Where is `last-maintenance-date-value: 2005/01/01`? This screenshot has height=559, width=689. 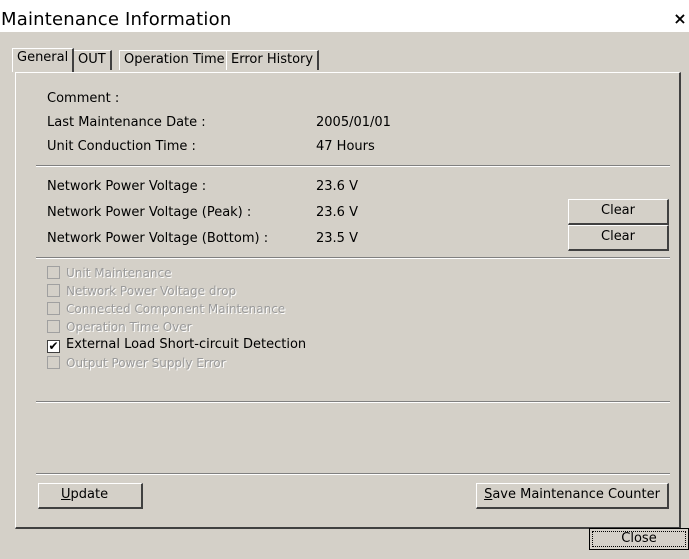 last-maintenance-date-value: 2005/01/01 is located at coordinates (353, 122).